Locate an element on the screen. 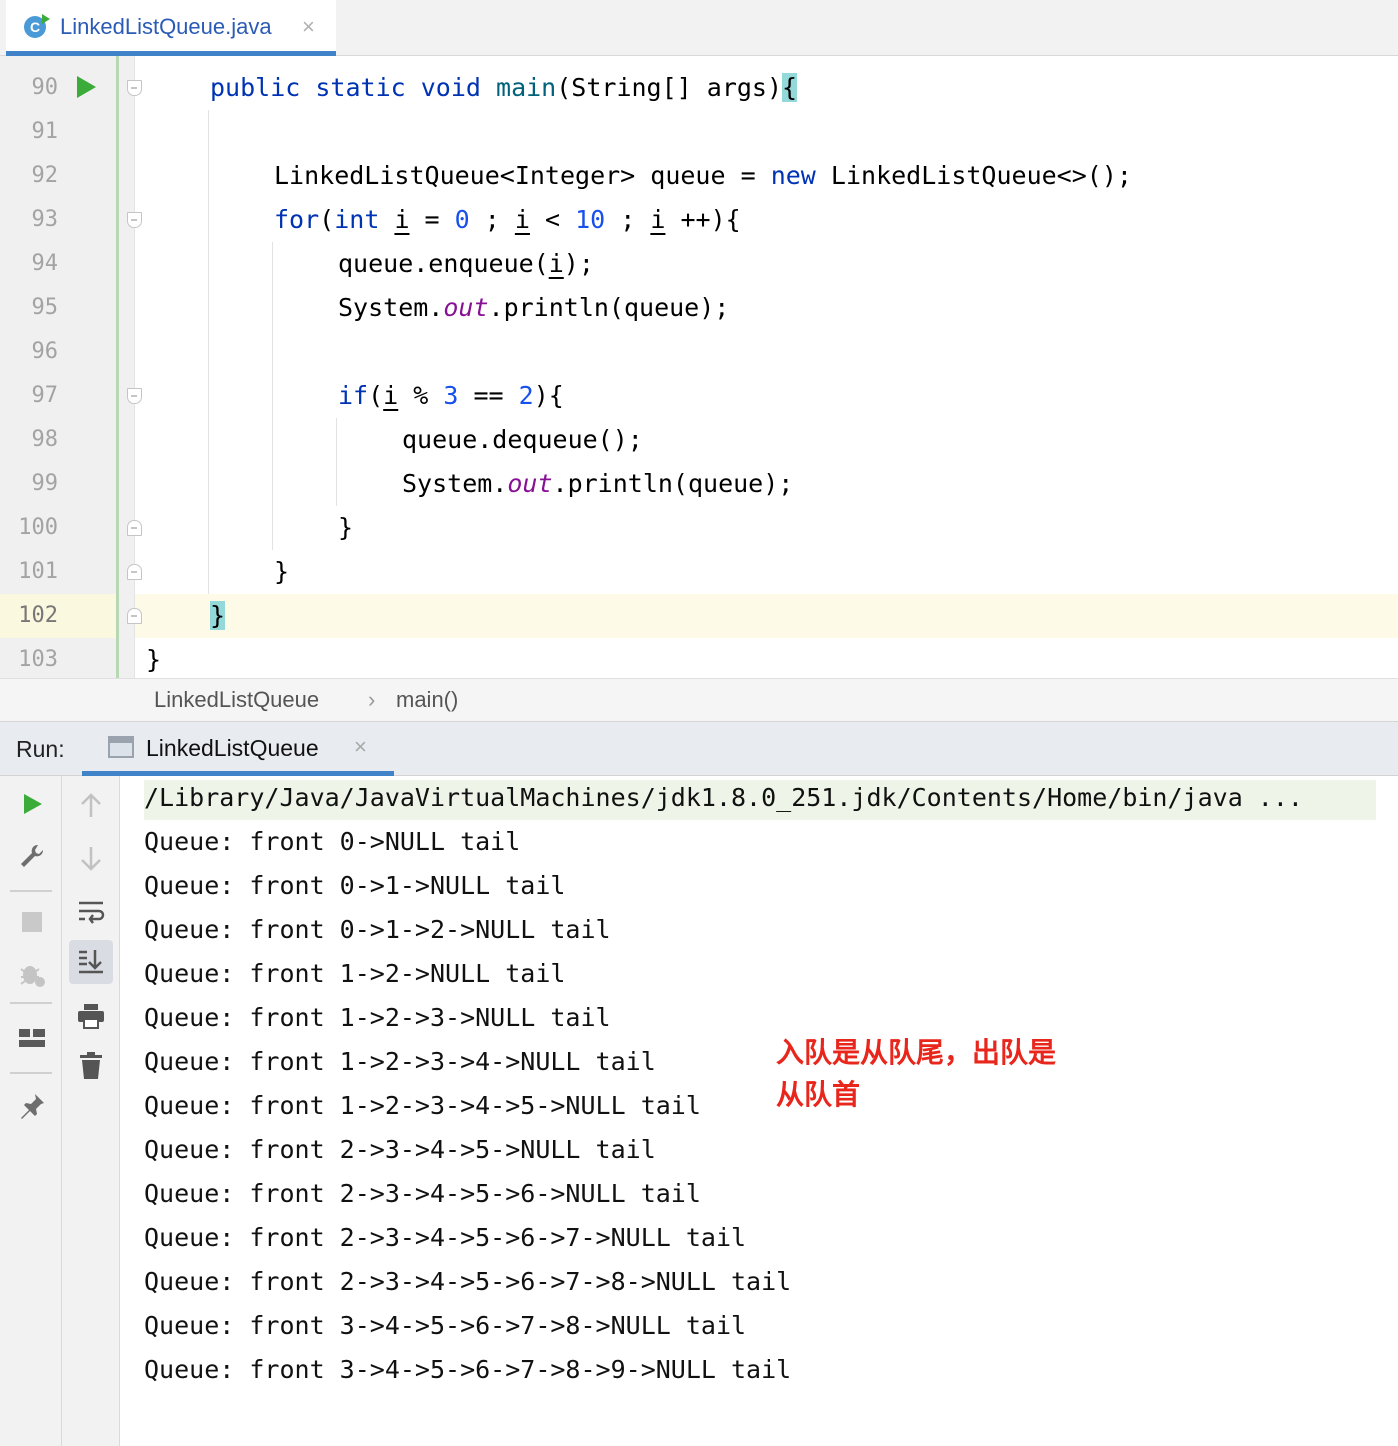 This screenshot has height=1446, width=1398. editor-tab-bar: C LinkedListQueue.java × is located at coordinates (699, 28).